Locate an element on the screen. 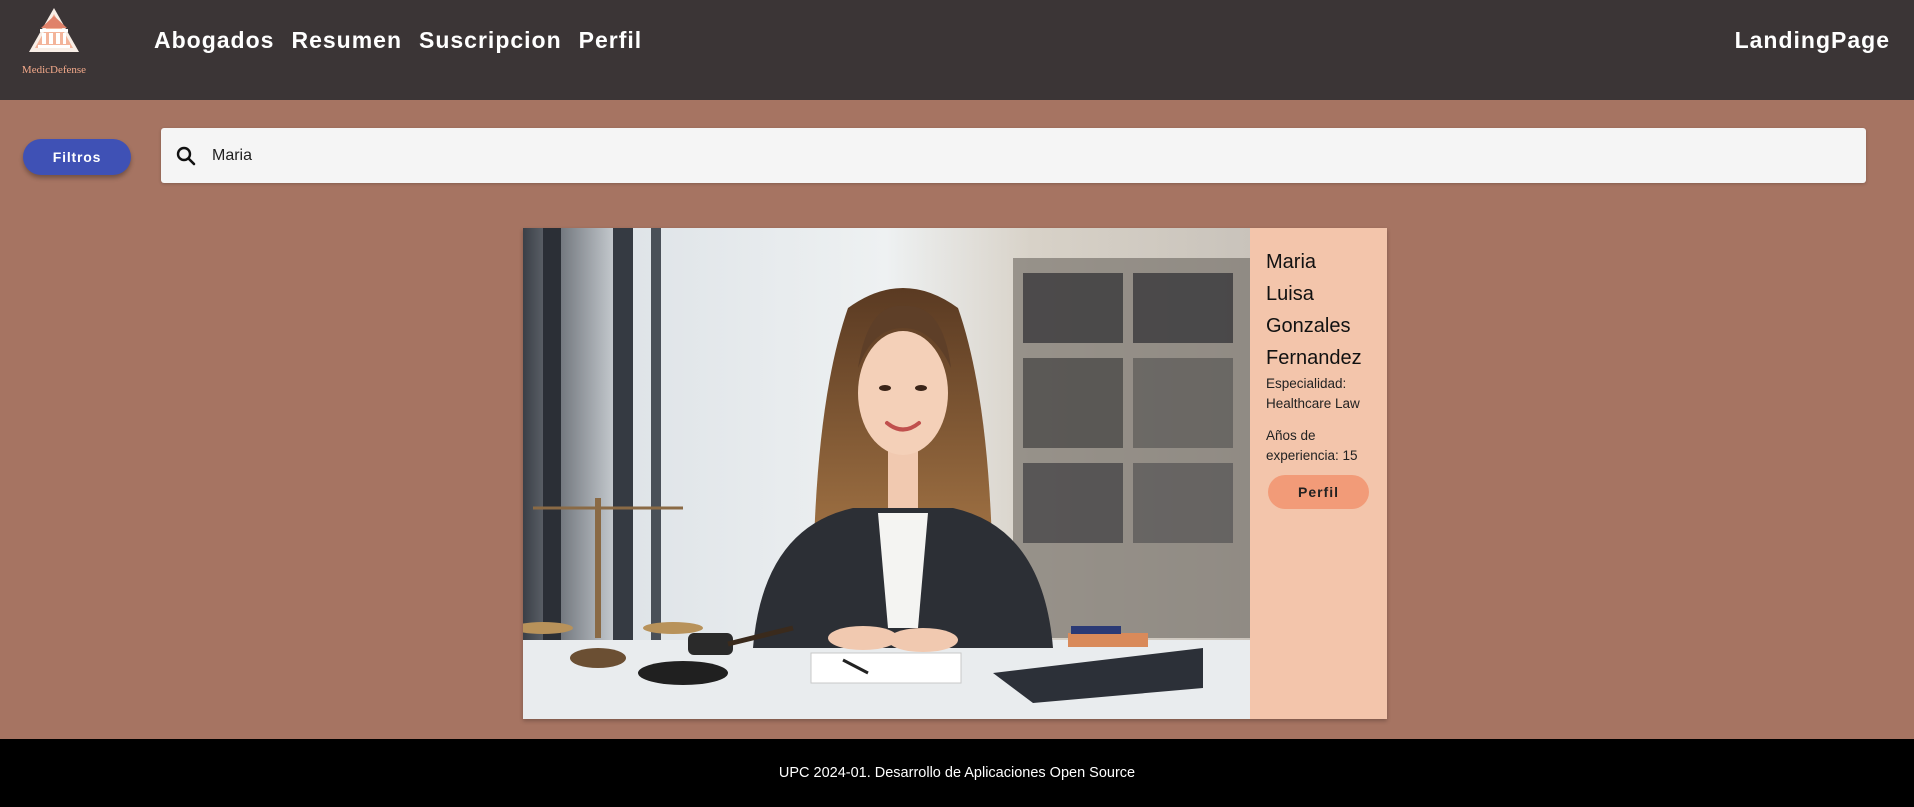  logo-text: MedicDefense is located at coordinates (54, 70).